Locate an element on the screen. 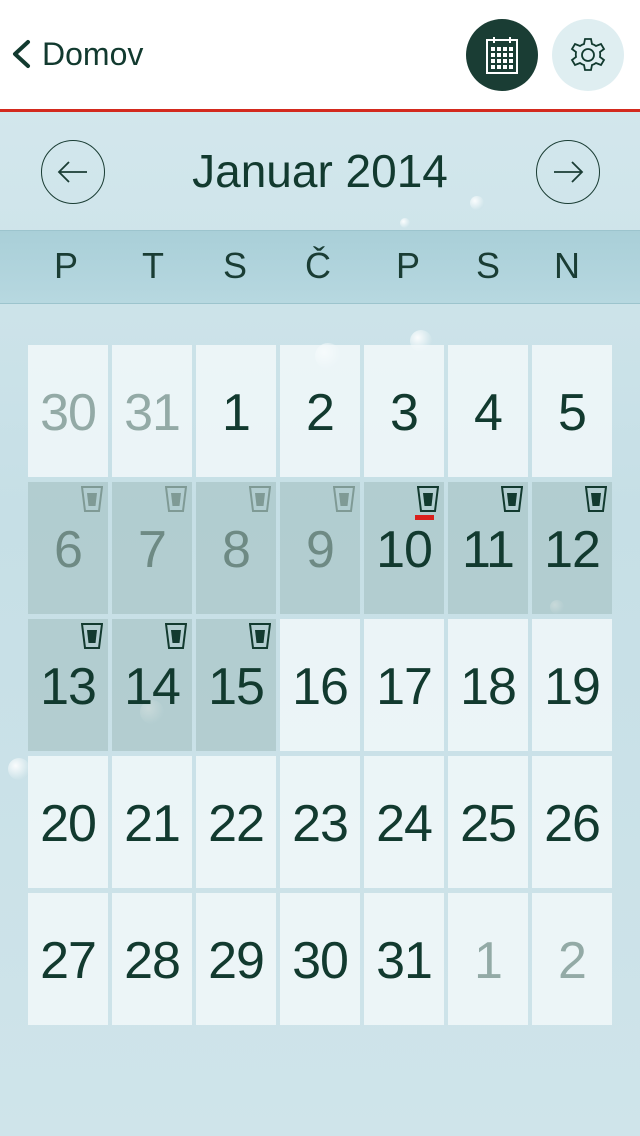 This screenshot has width=640, height=1136. previous-month-button is located at coordinates (73, 172).